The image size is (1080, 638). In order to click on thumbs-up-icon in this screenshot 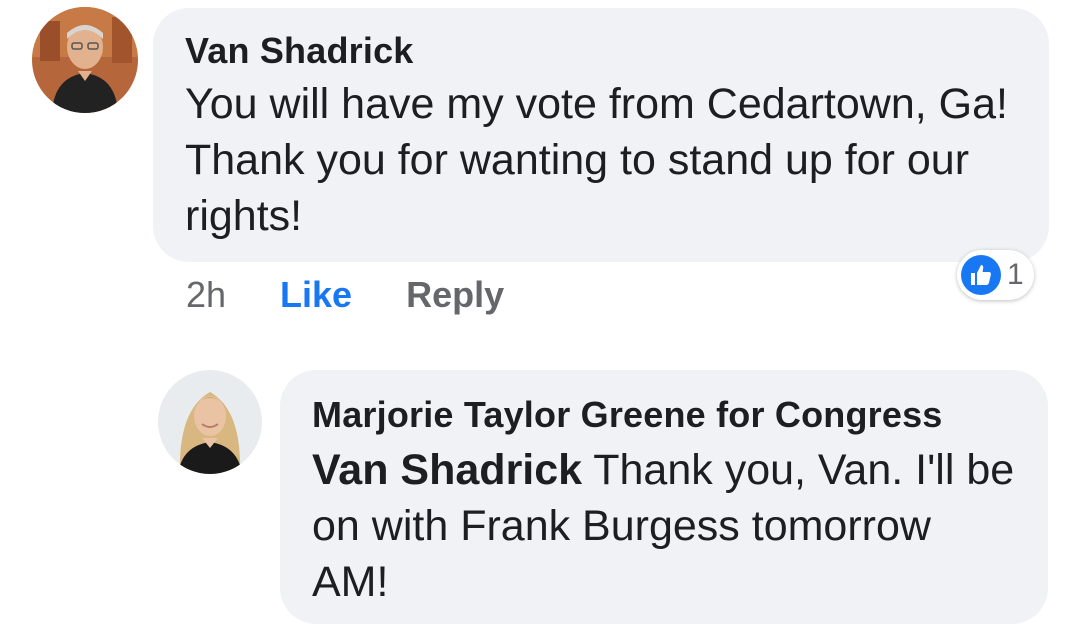, I will do `click(981, 275)`.